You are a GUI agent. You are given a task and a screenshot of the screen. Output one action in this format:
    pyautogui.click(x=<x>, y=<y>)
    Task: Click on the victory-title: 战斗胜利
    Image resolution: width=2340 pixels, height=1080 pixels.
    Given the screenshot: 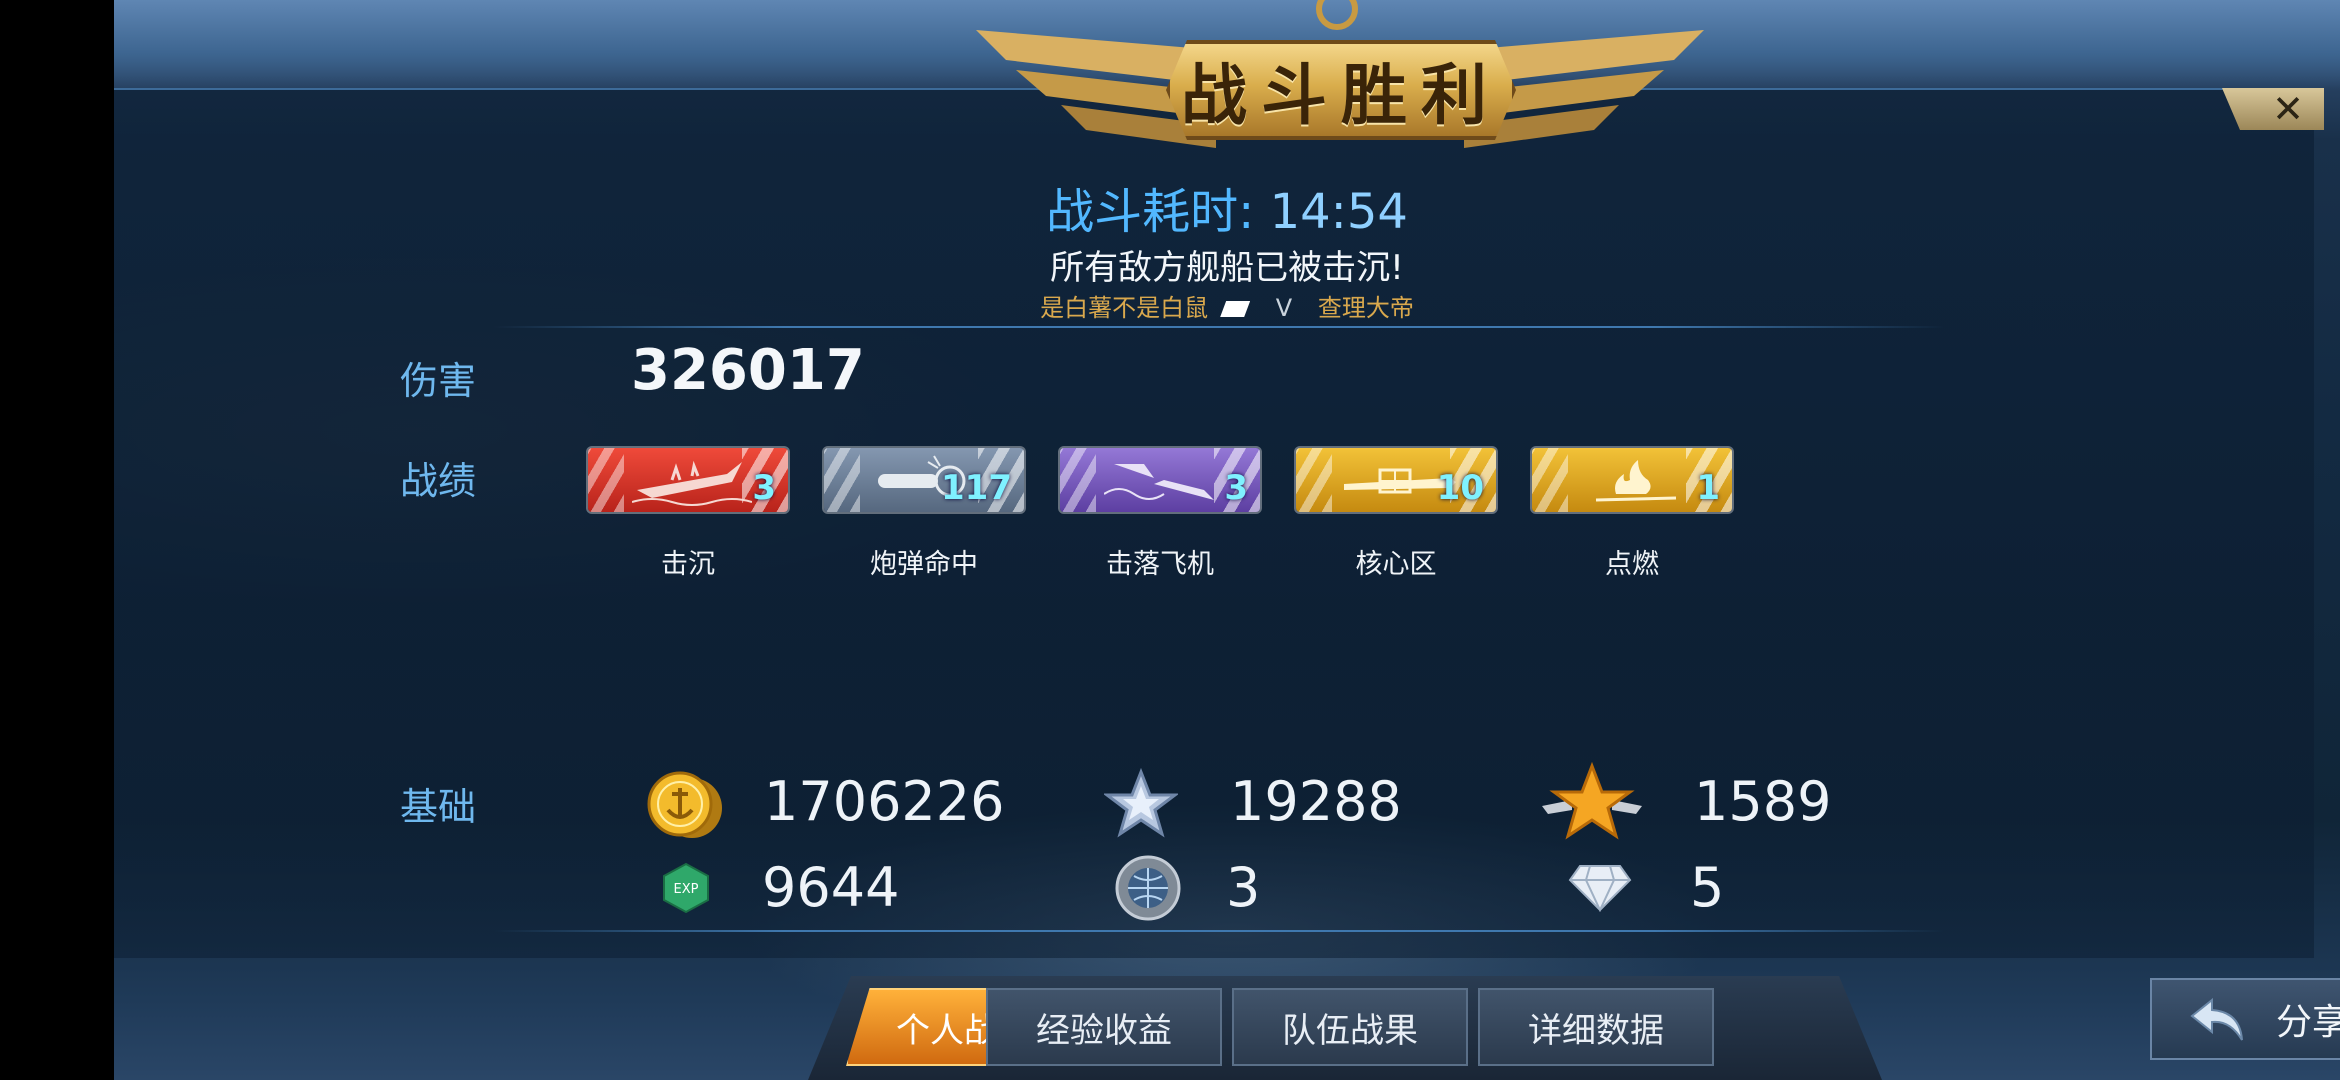 What is the action you would take?
    pyautogui.click(x=1341, y=90)
    